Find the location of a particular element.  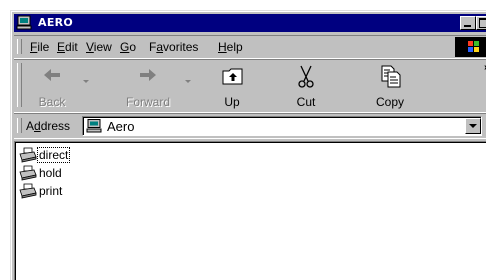

address-field: Aero is located at coordinates (282, 126).